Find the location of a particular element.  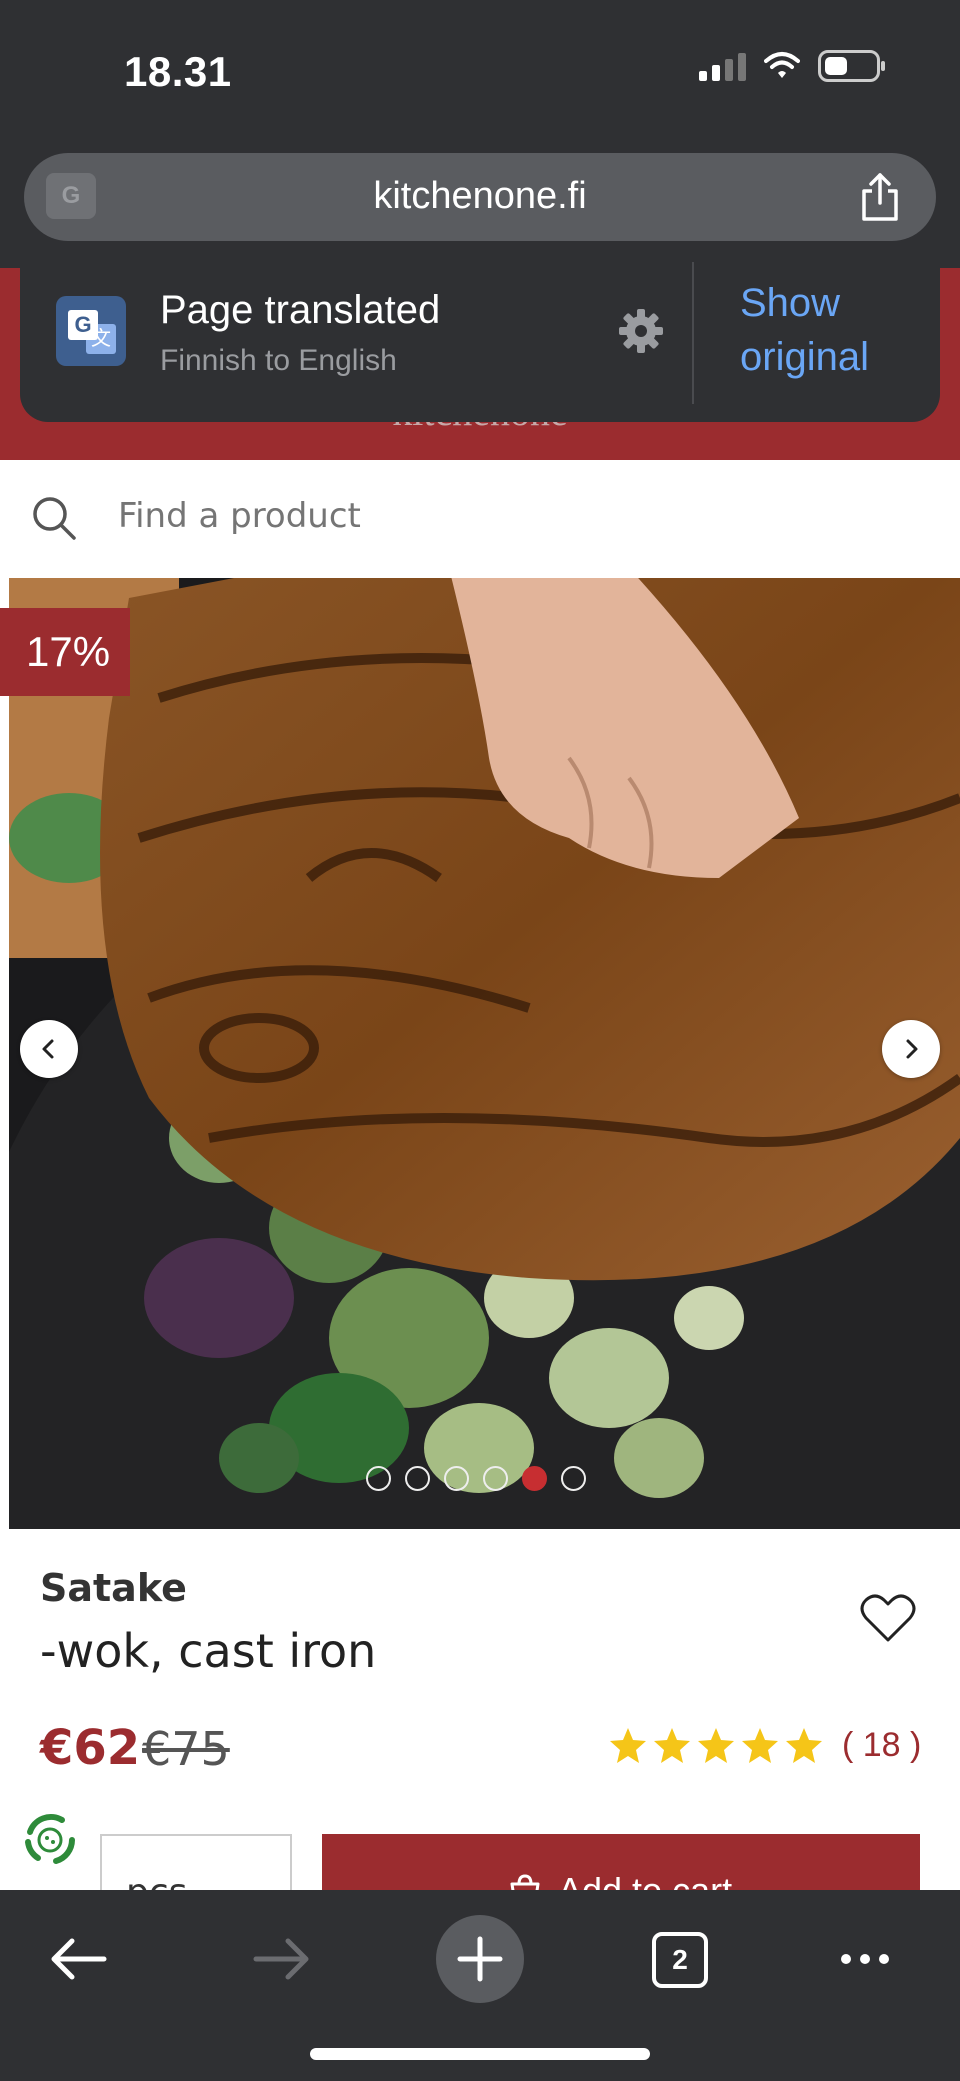

back-arrow-icon is located at coordinates (79, 1959).